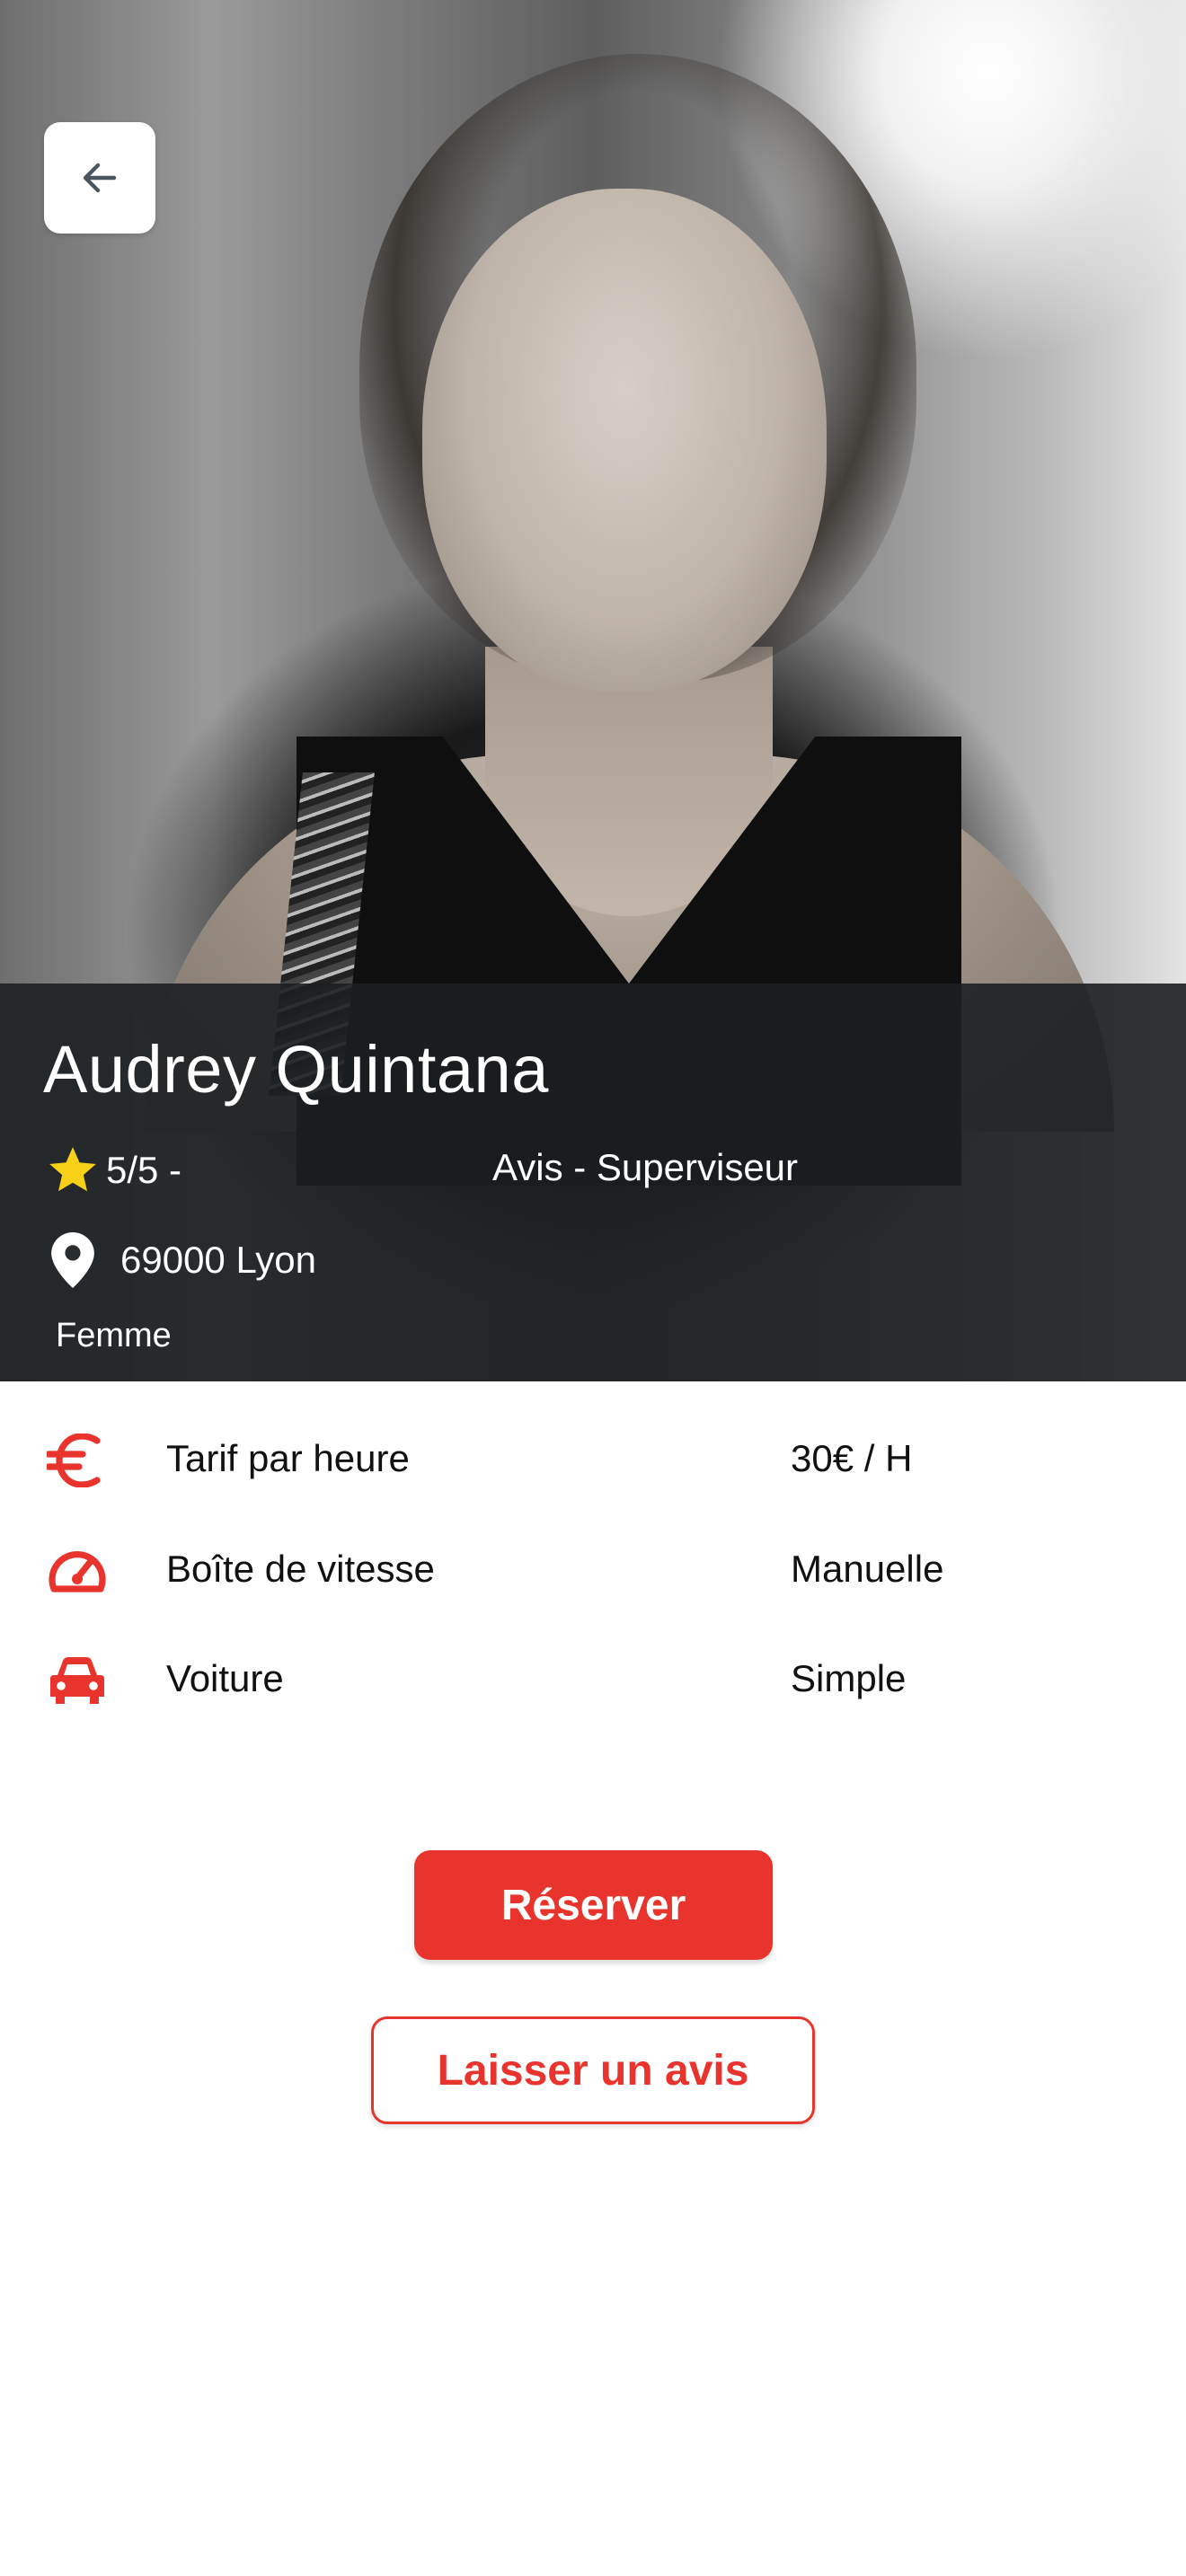 The height and width of the screenshot is (2576, 1186). Describe the element at coordinates (72, 1169) in the screenshot. I see `star-icon` at that location.